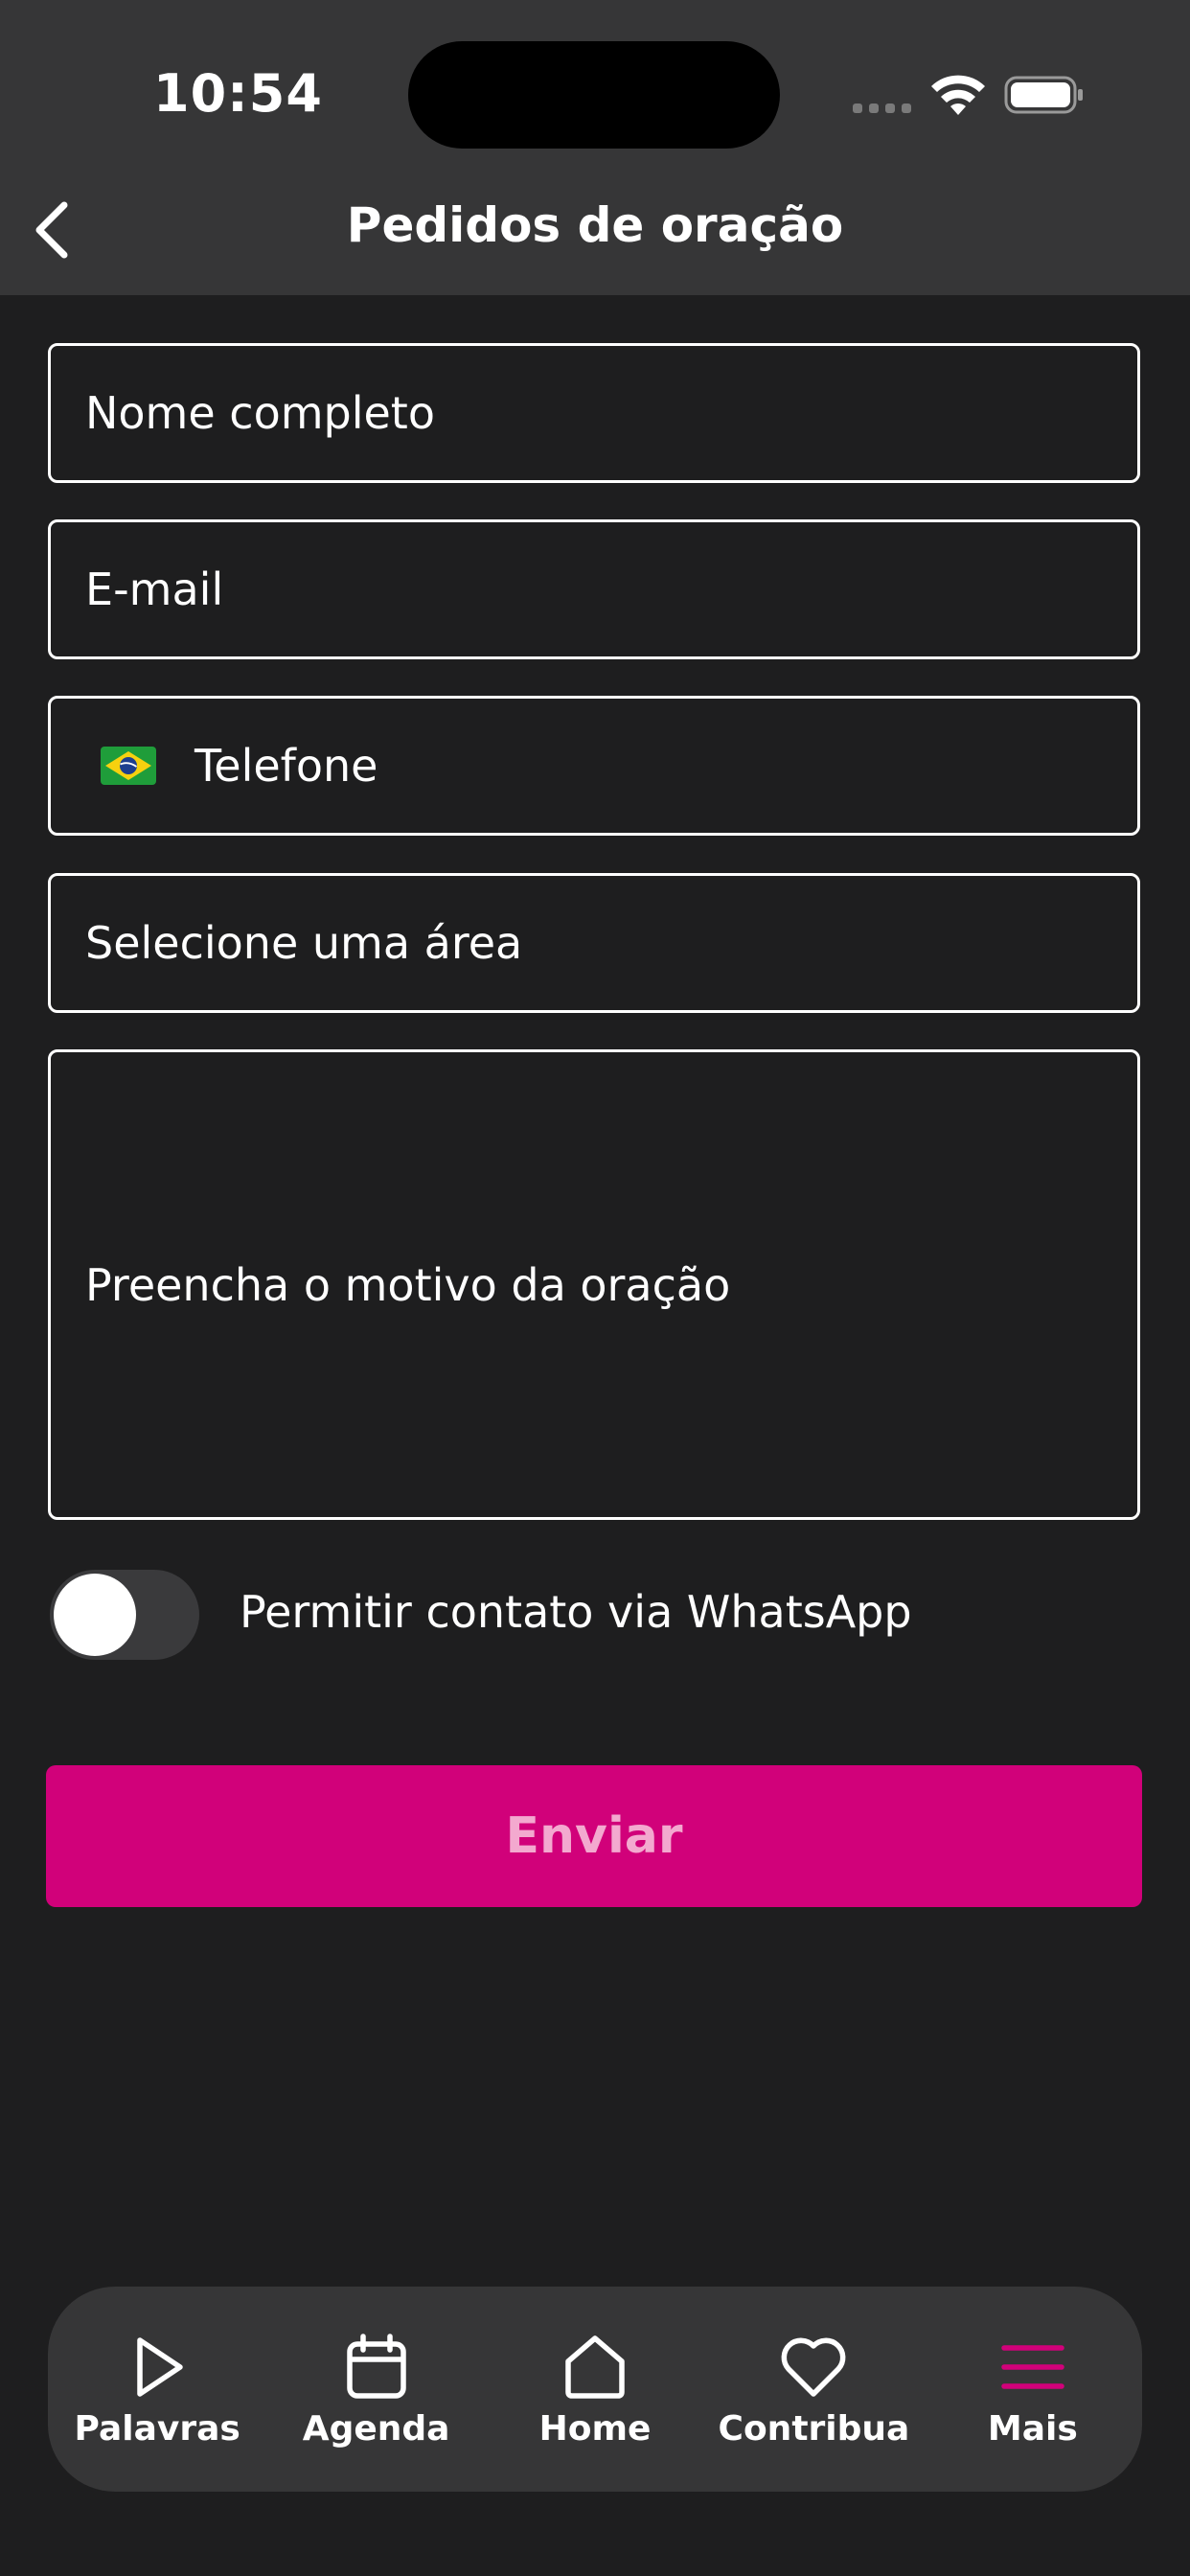  Describe the element at coordinates (287, 766) in the screenshot. I see `phone-placeholder: Telefone` at that location.